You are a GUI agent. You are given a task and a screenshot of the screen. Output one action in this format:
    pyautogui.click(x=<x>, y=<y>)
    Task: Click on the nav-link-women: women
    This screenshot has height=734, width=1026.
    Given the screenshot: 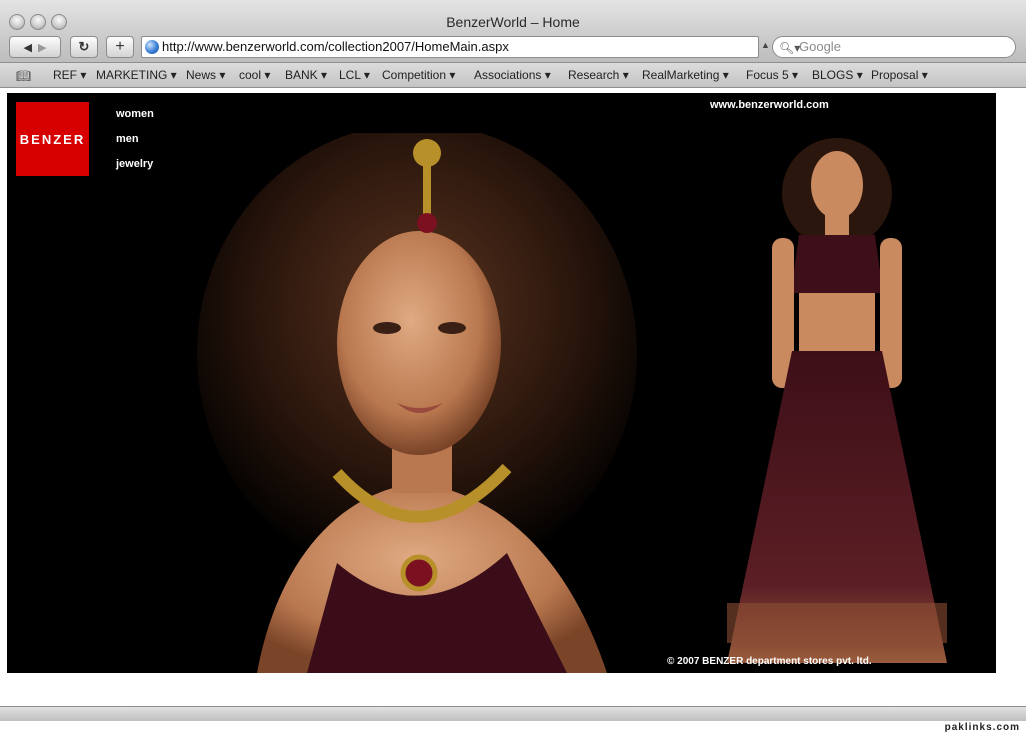 What is the action you would take?
    pyautogui.click(x=135, y=114)
    